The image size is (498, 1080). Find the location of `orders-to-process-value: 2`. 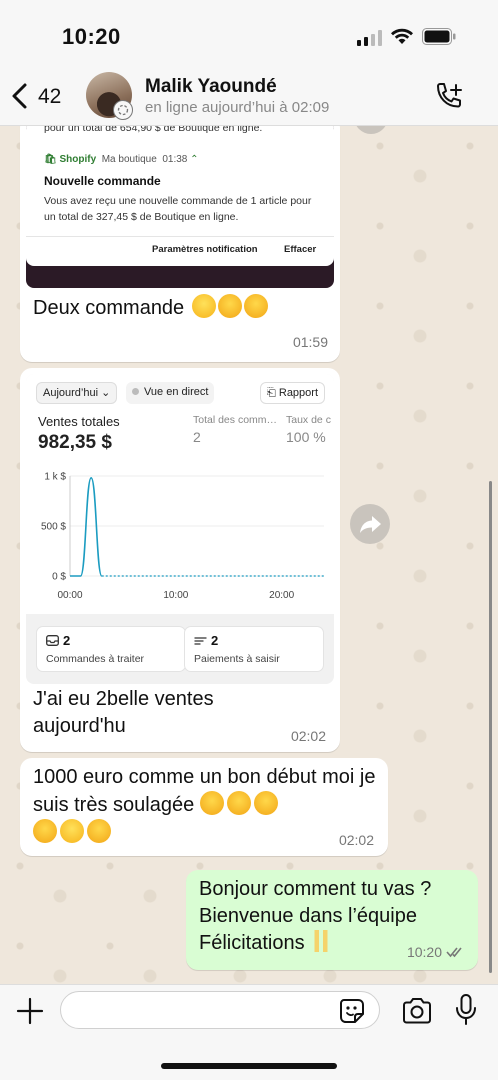

orders-to-process-value: 2 is located at coordinates (67, 640).